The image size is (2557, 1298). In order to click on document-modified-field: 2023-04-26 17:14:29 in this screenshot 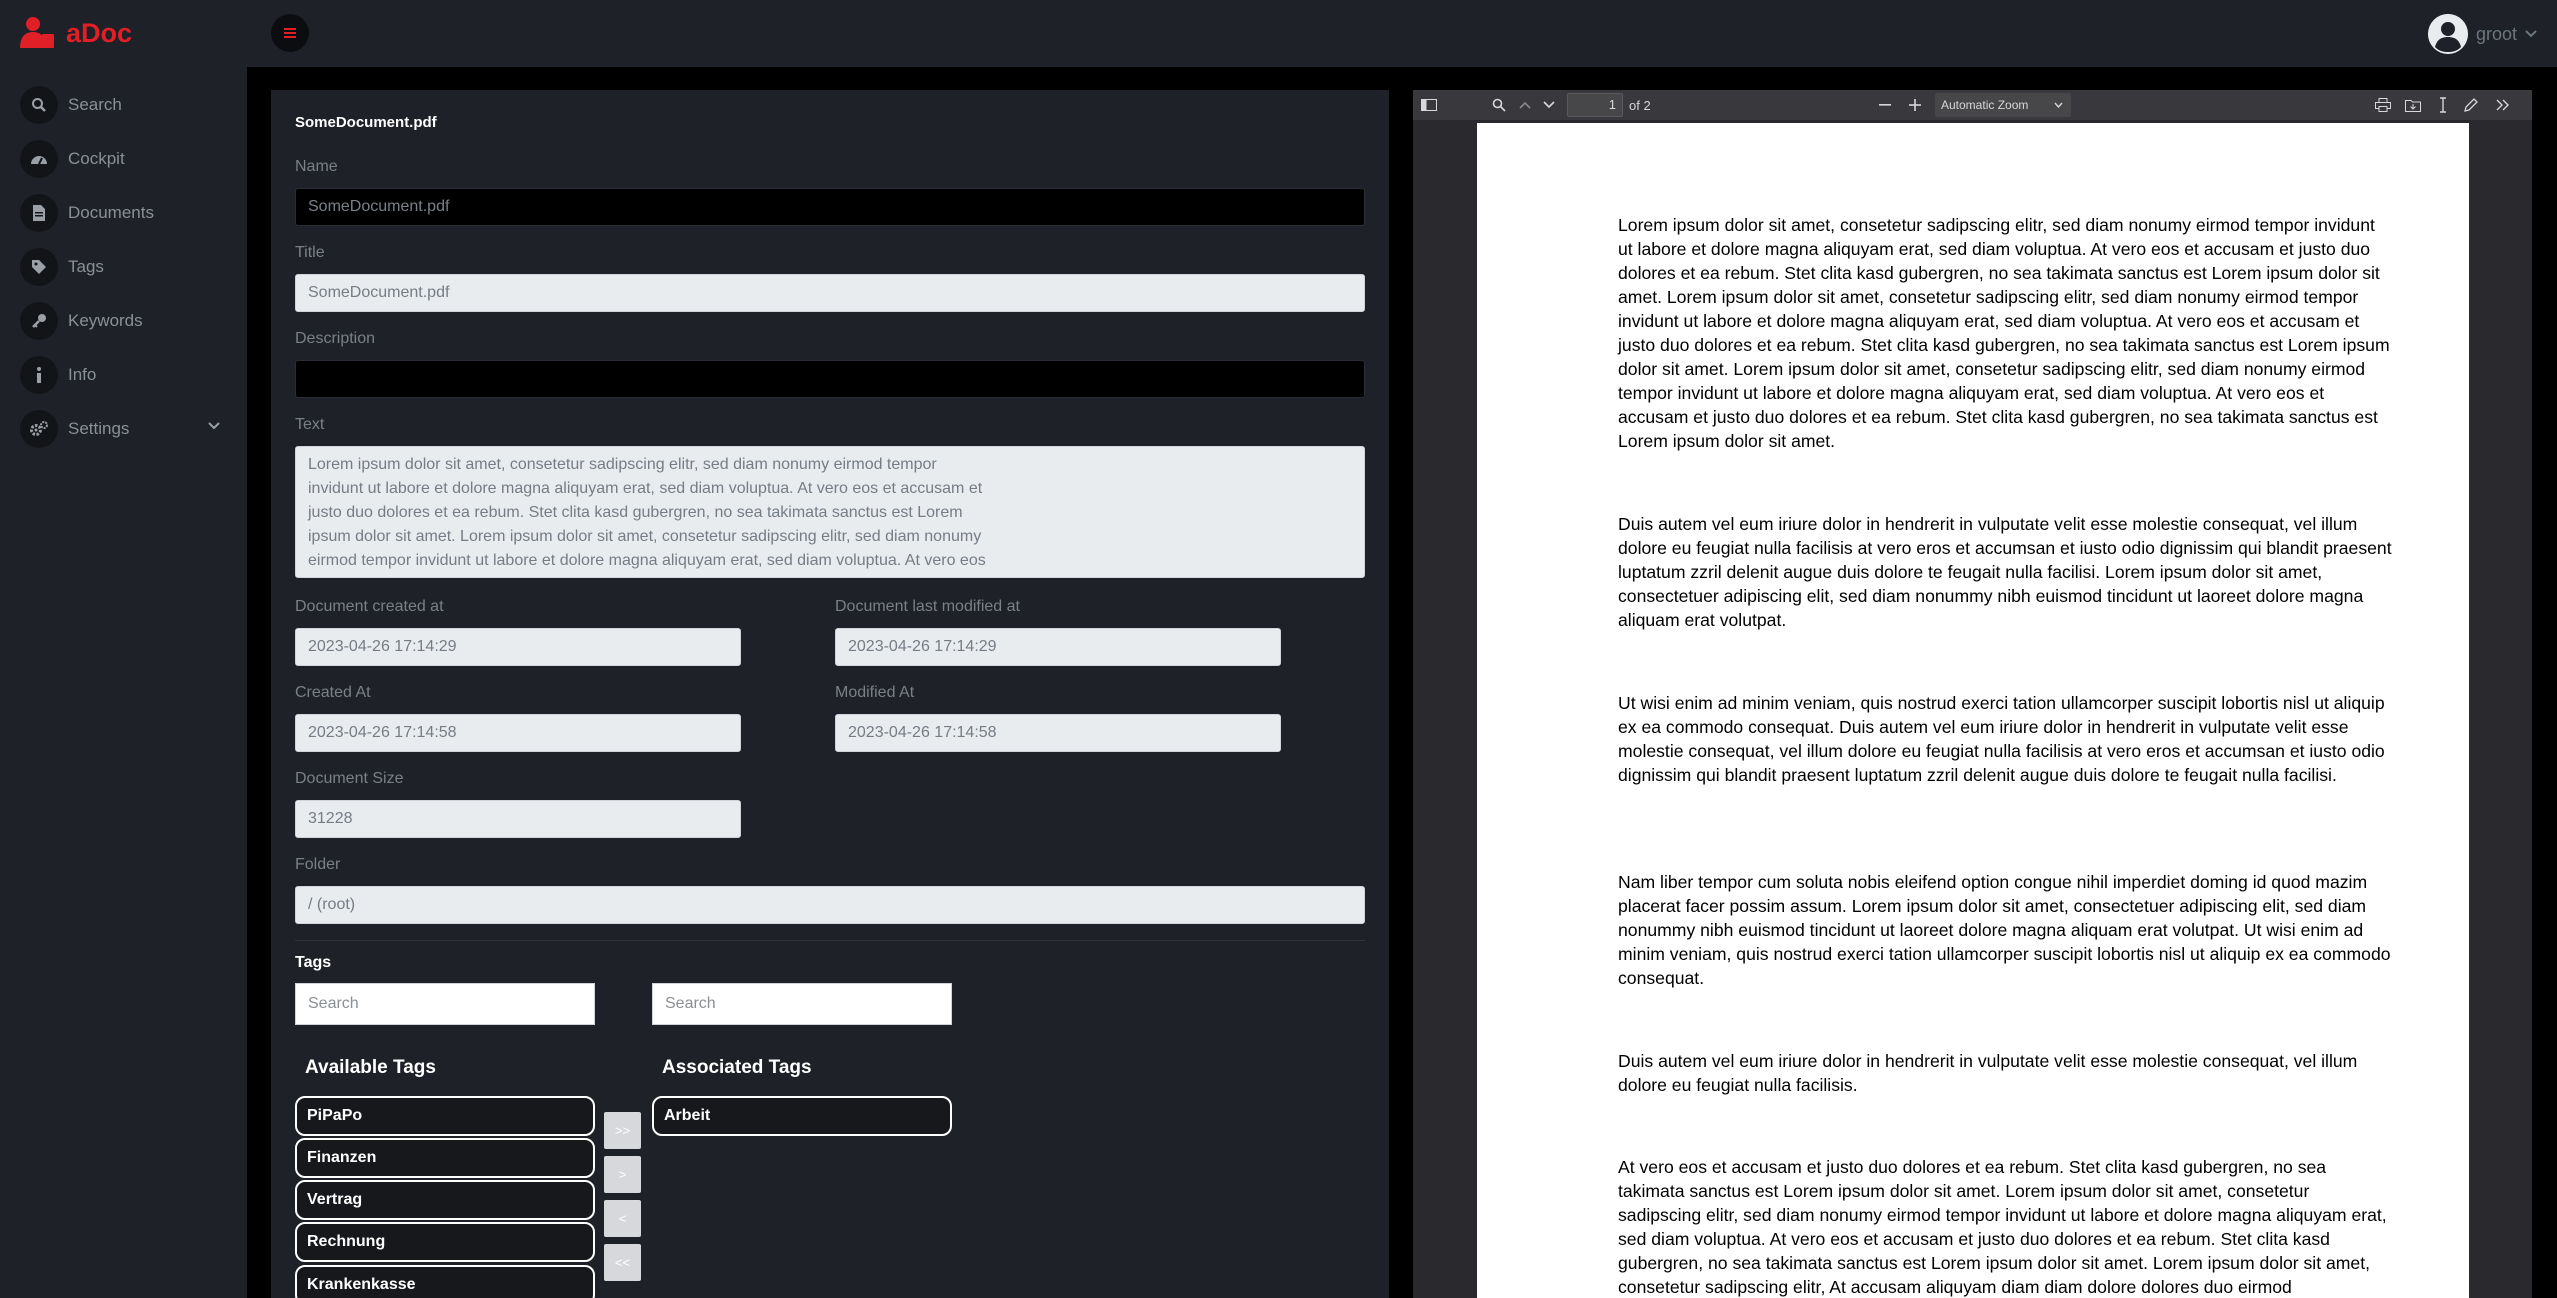, I will do `click(1058, 647)`.